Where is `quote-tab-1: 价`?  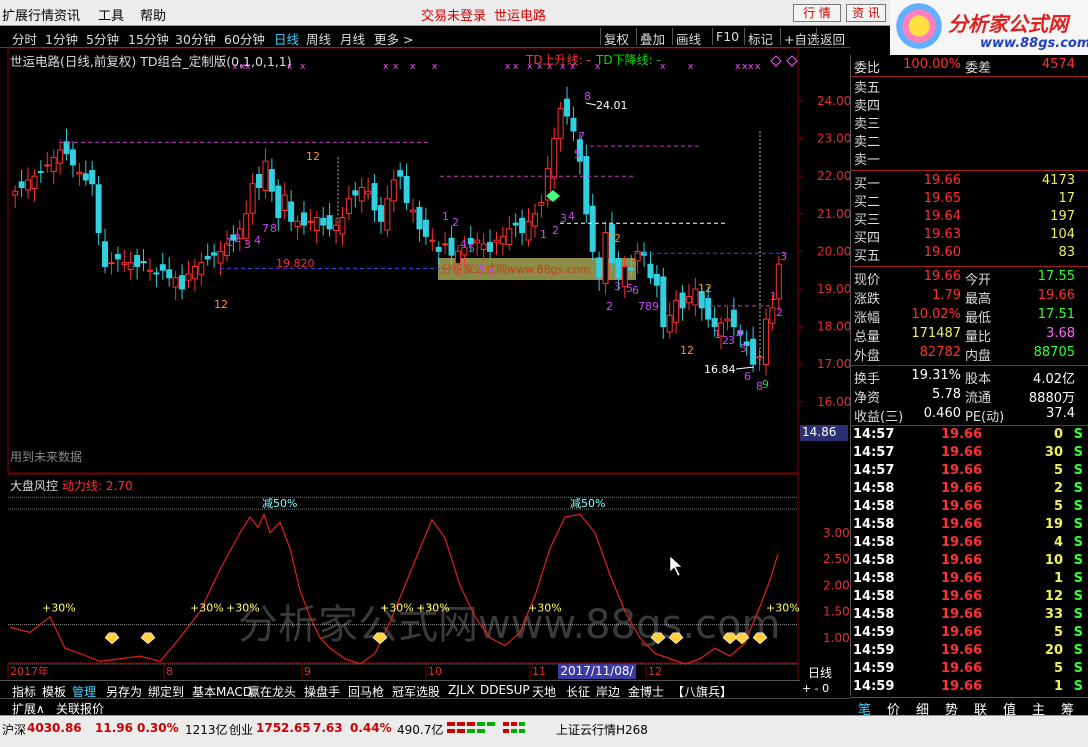 quote-tab-1: 价 is located at coordinates (893, 708).